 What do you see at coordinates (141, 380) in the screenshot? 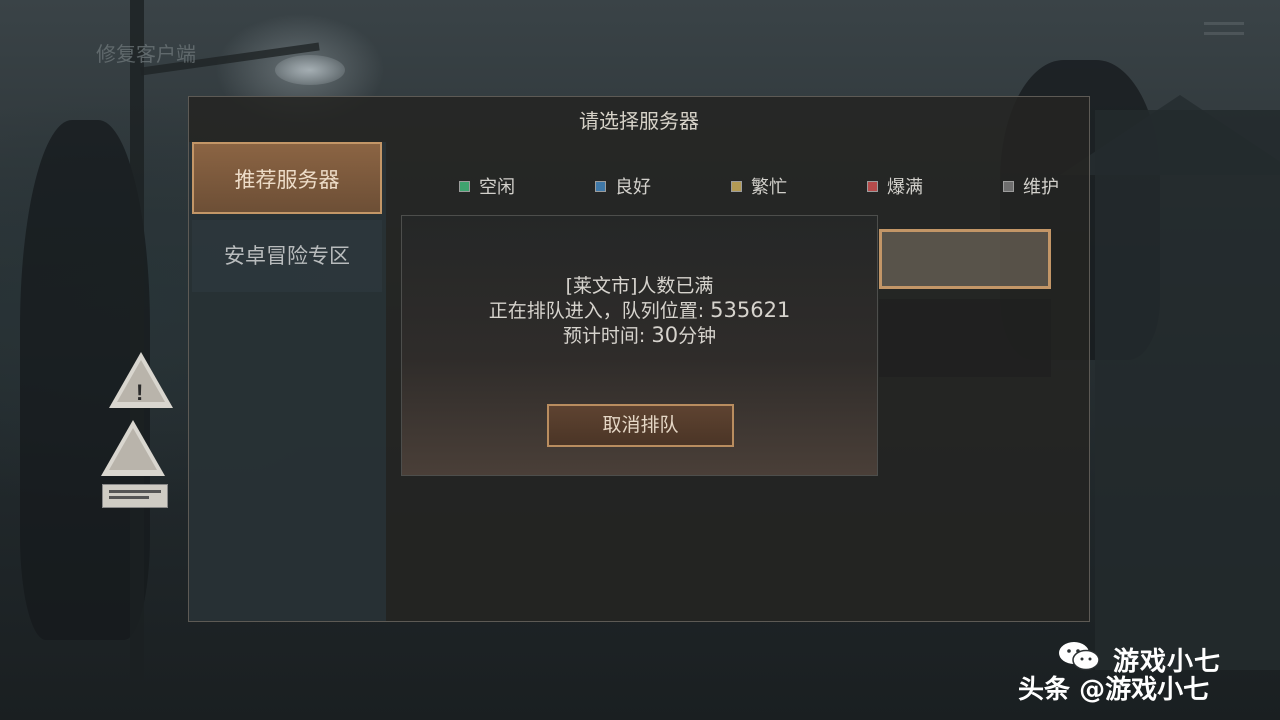
I see `warning-sign-icon: !` at bounding box center [141, 380].